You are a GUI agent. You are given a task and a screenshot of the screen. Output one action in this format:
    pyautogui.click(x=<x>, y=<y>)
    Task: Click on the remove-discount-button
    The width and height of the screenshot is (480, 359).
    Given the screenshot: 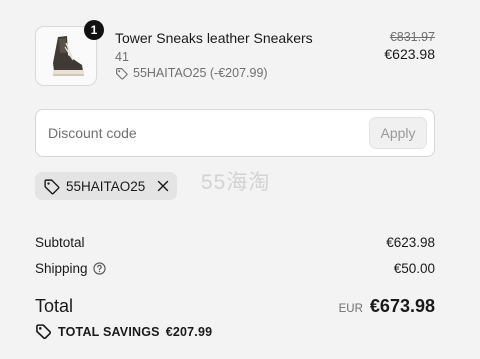 What is the action you would take?
    pyautogui.click(x=163, y=186)
    